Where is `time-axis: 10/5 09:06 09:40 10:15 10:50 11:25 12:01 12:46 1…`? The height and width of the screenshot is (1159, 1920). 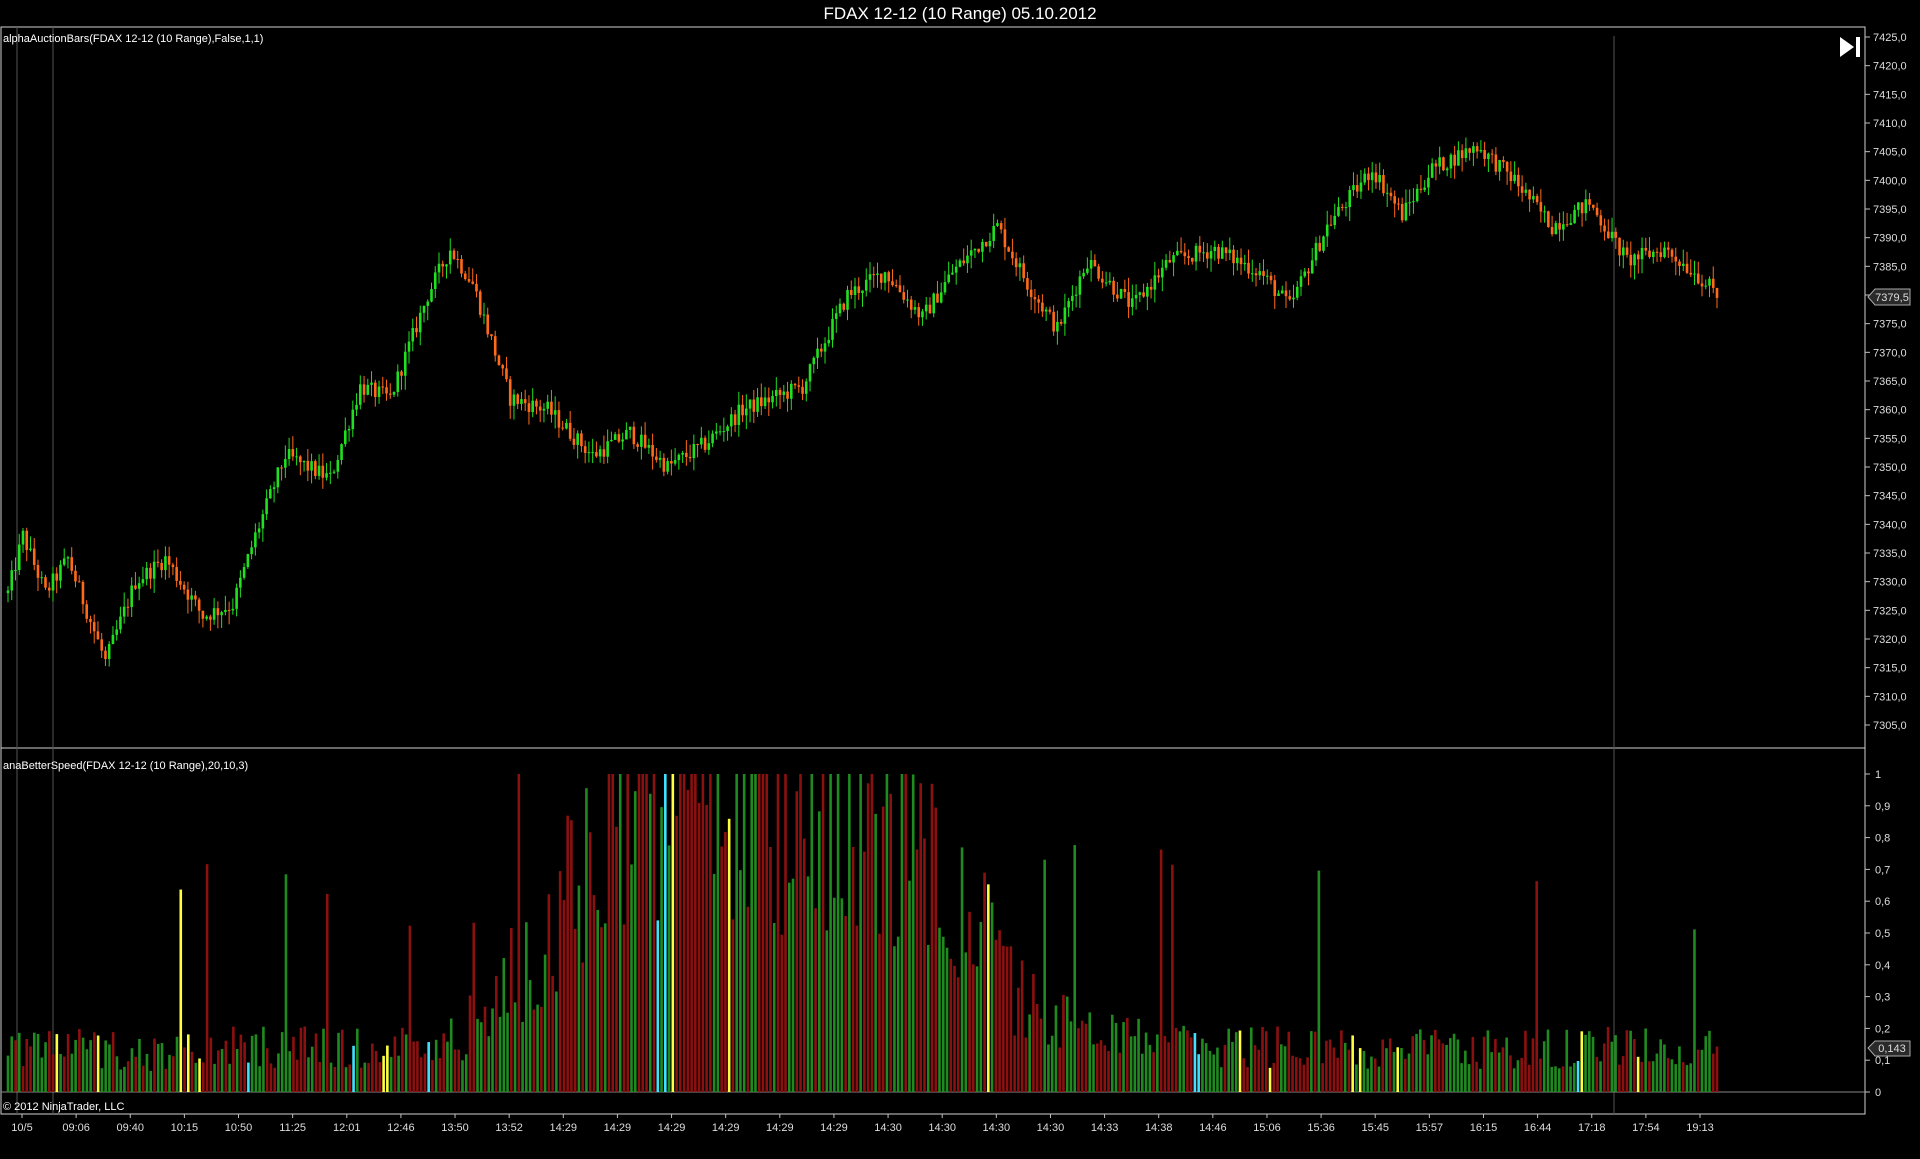 time-axis: 10/5 09:06 09:40 10:15 10:50 11:25 12:01 12:46 1… is located at coordinates (862, 1124).